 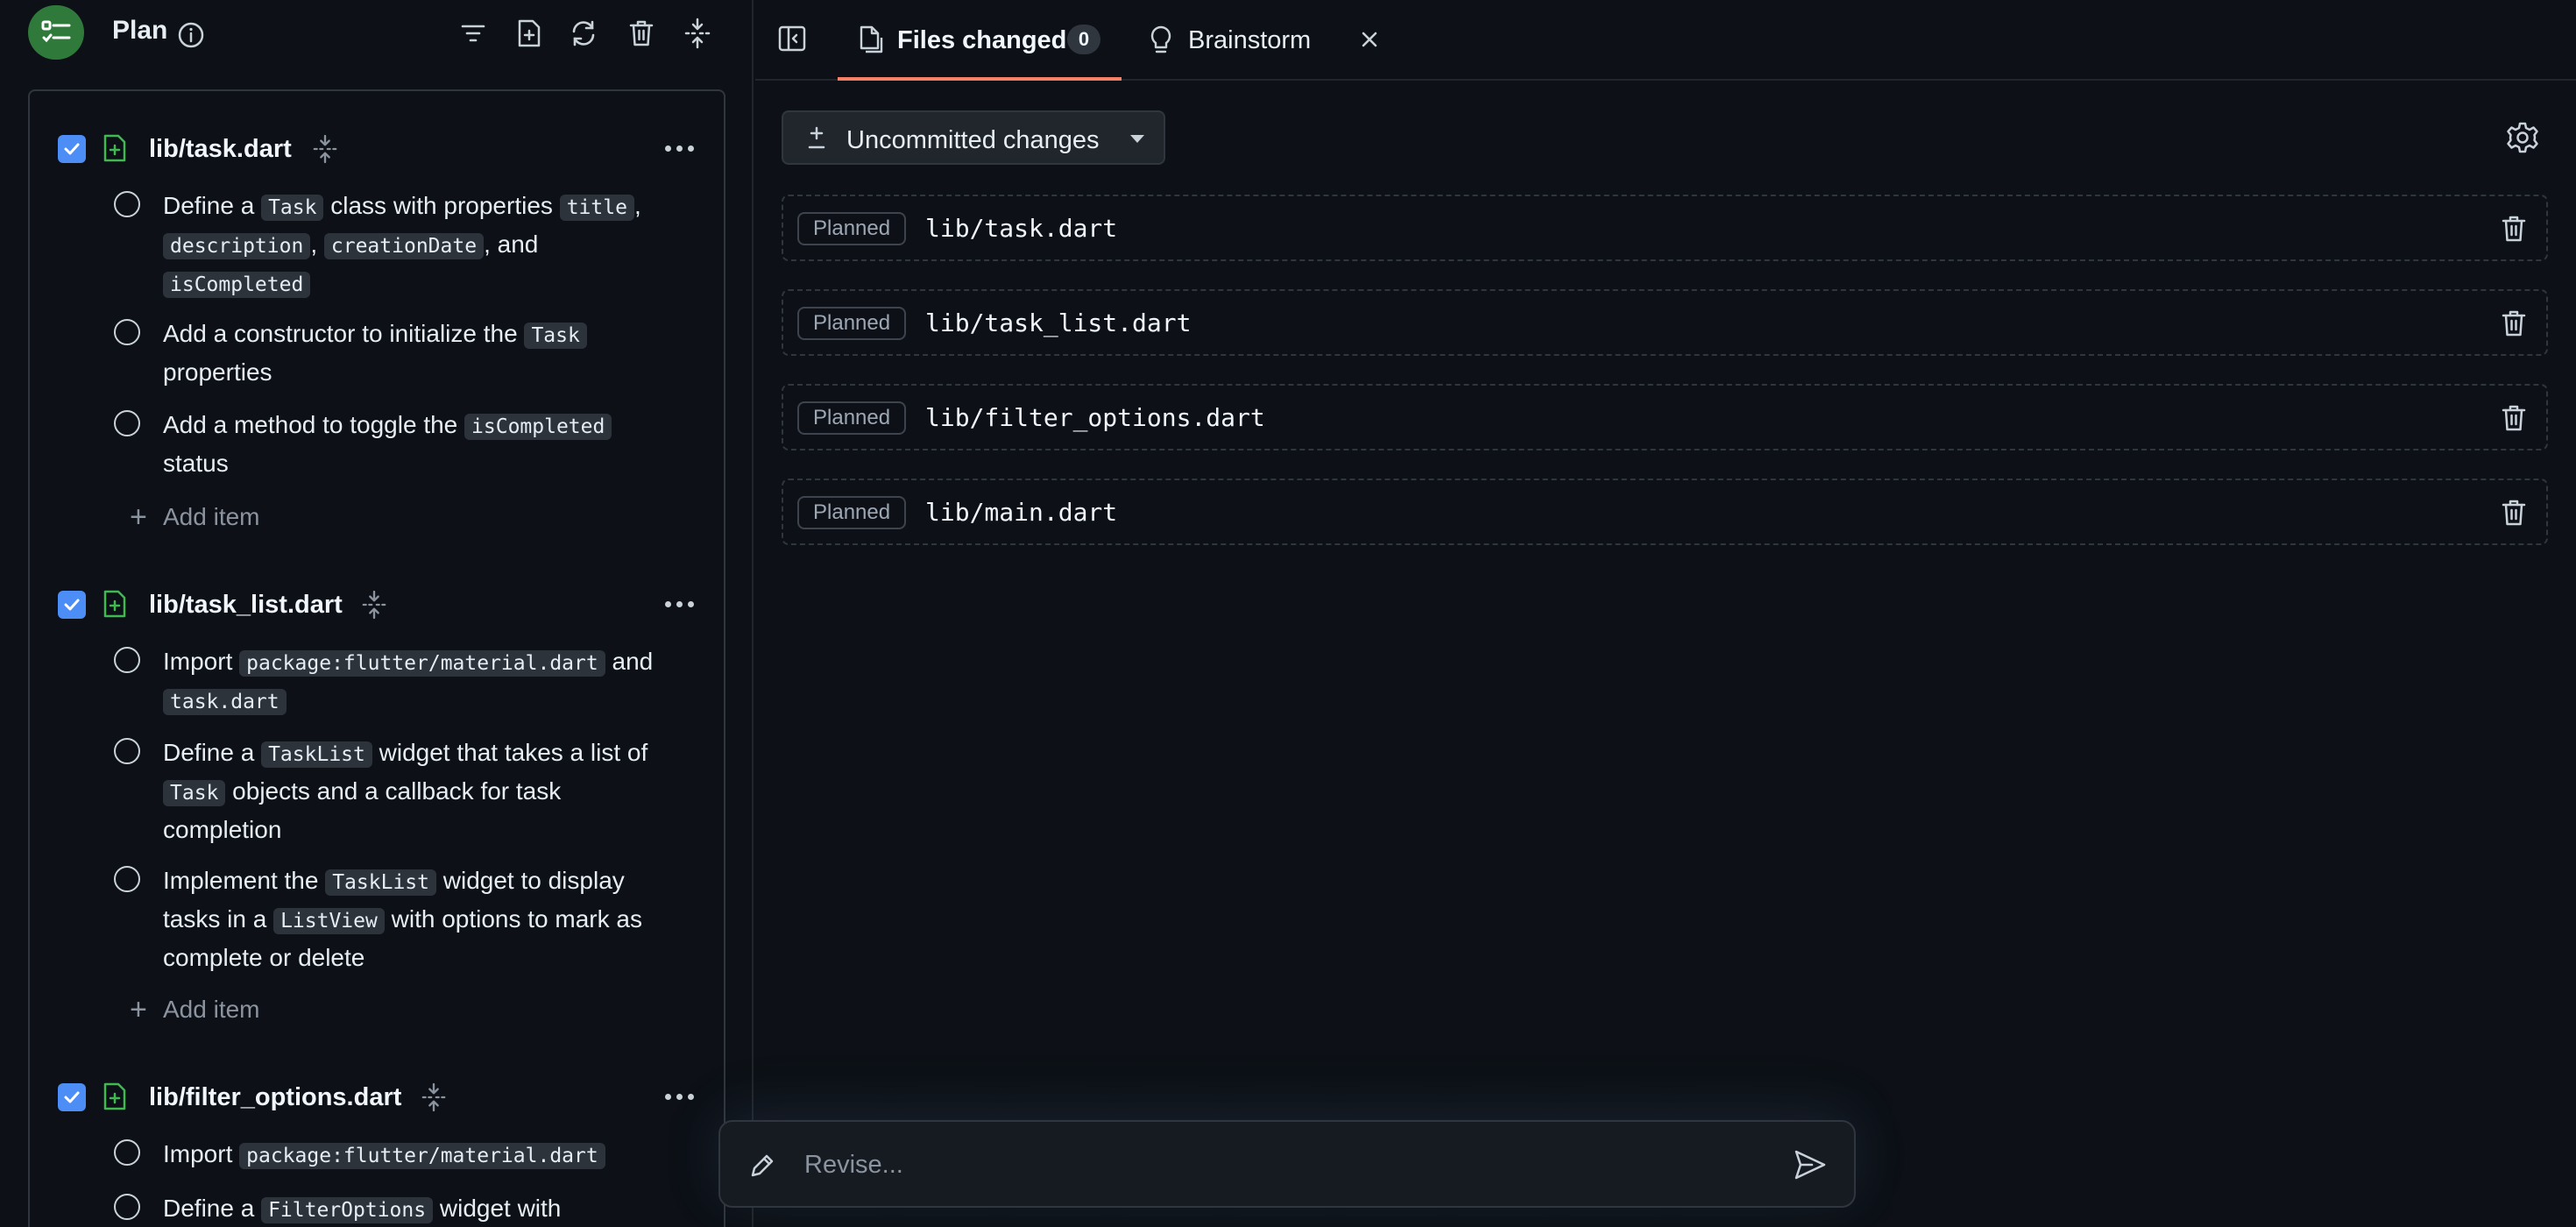 I want to click on dropdown-label: Uncommitted changes, so click(x=973, y=140).